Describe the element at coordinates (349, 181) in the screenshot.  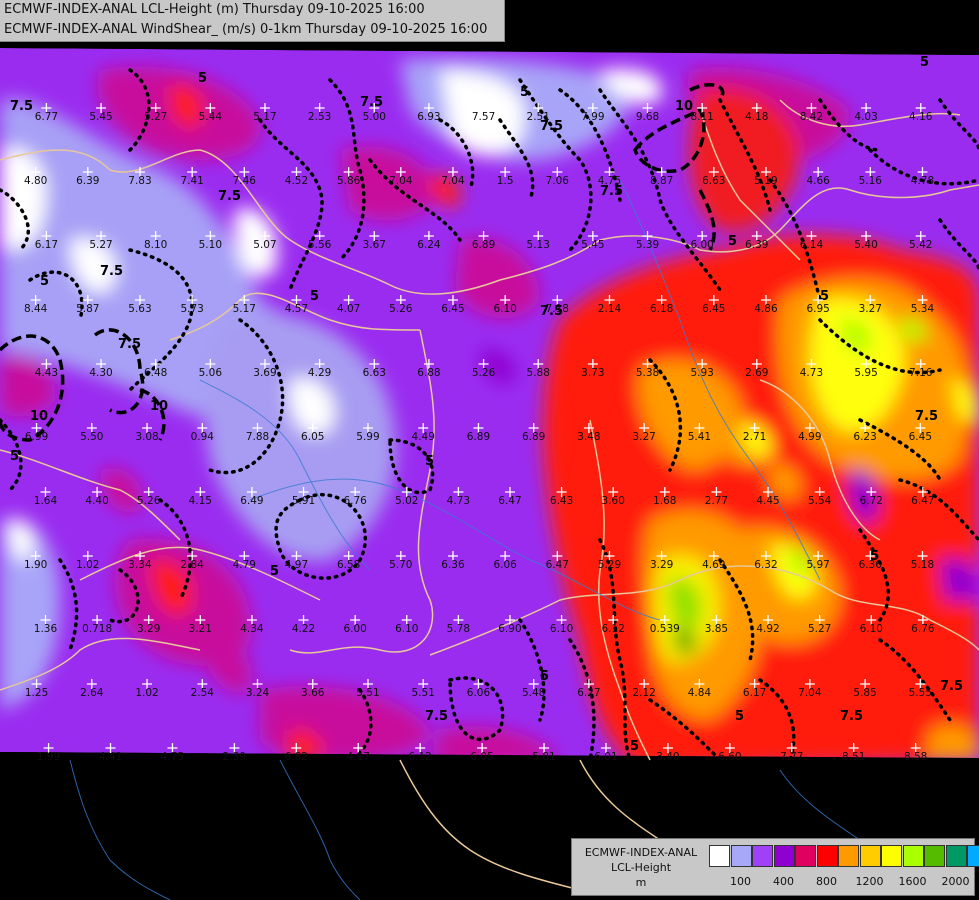
I see `station-value: 5.86` at that location.